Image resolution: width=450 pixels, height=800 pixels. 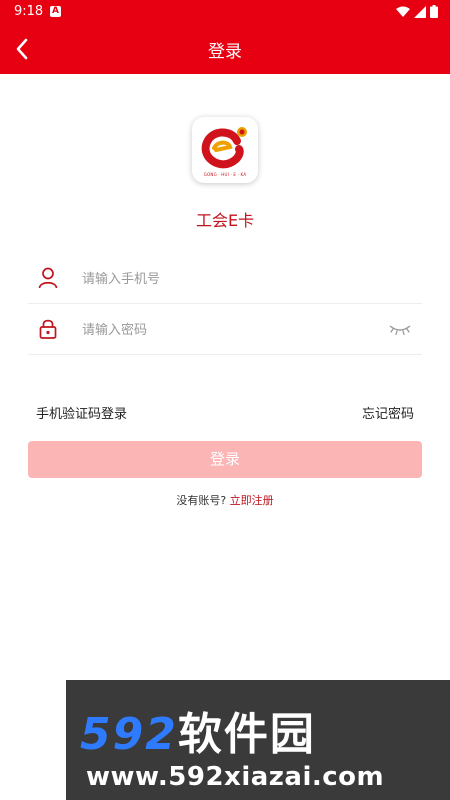 What do you see at coordinates (225, 413) in the screenshot?
I see `login-options-row: 手机验证码登录 忘记密码` at bounding box center [225, 413].